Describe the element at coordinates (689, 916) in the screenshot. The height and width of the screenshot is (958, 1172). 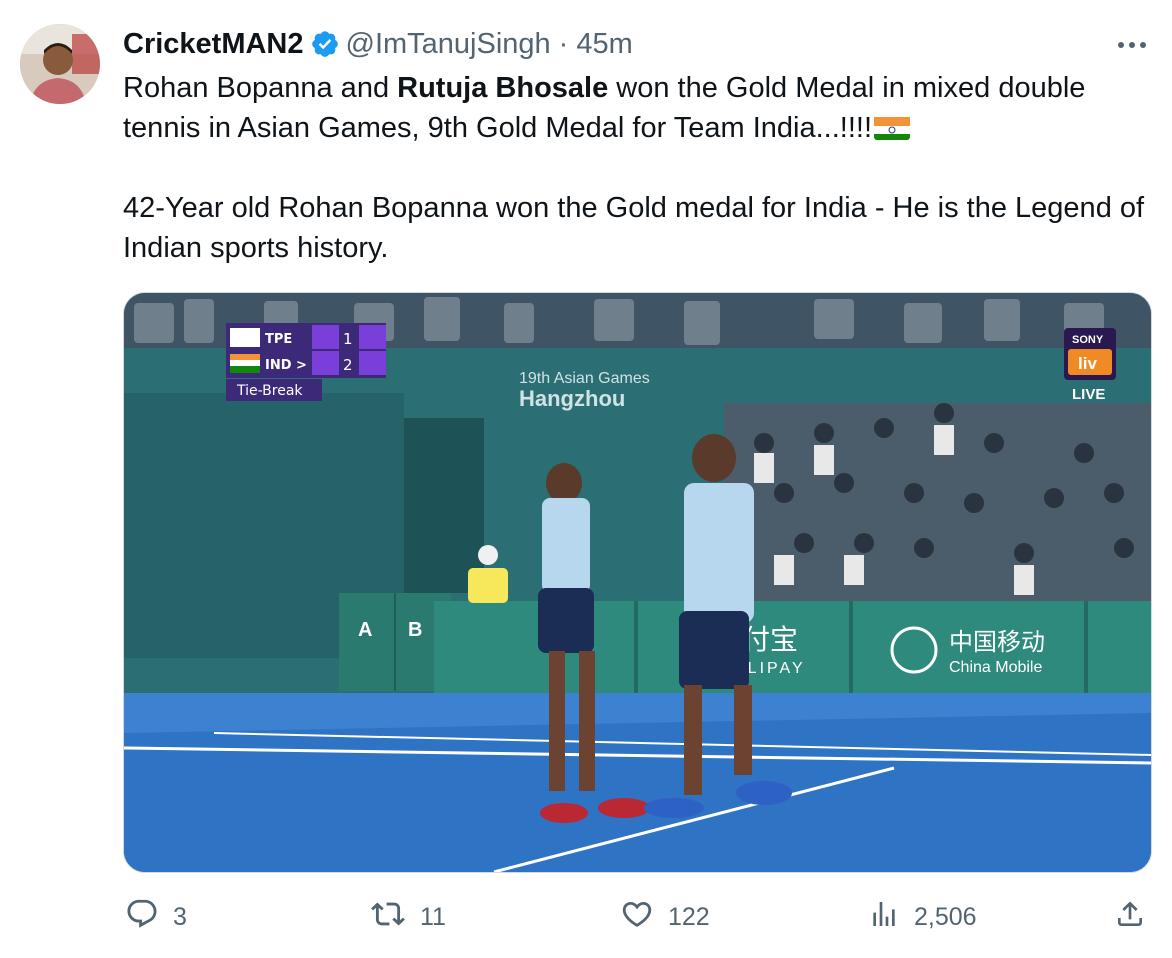
I see `like-count: 122` at that location.